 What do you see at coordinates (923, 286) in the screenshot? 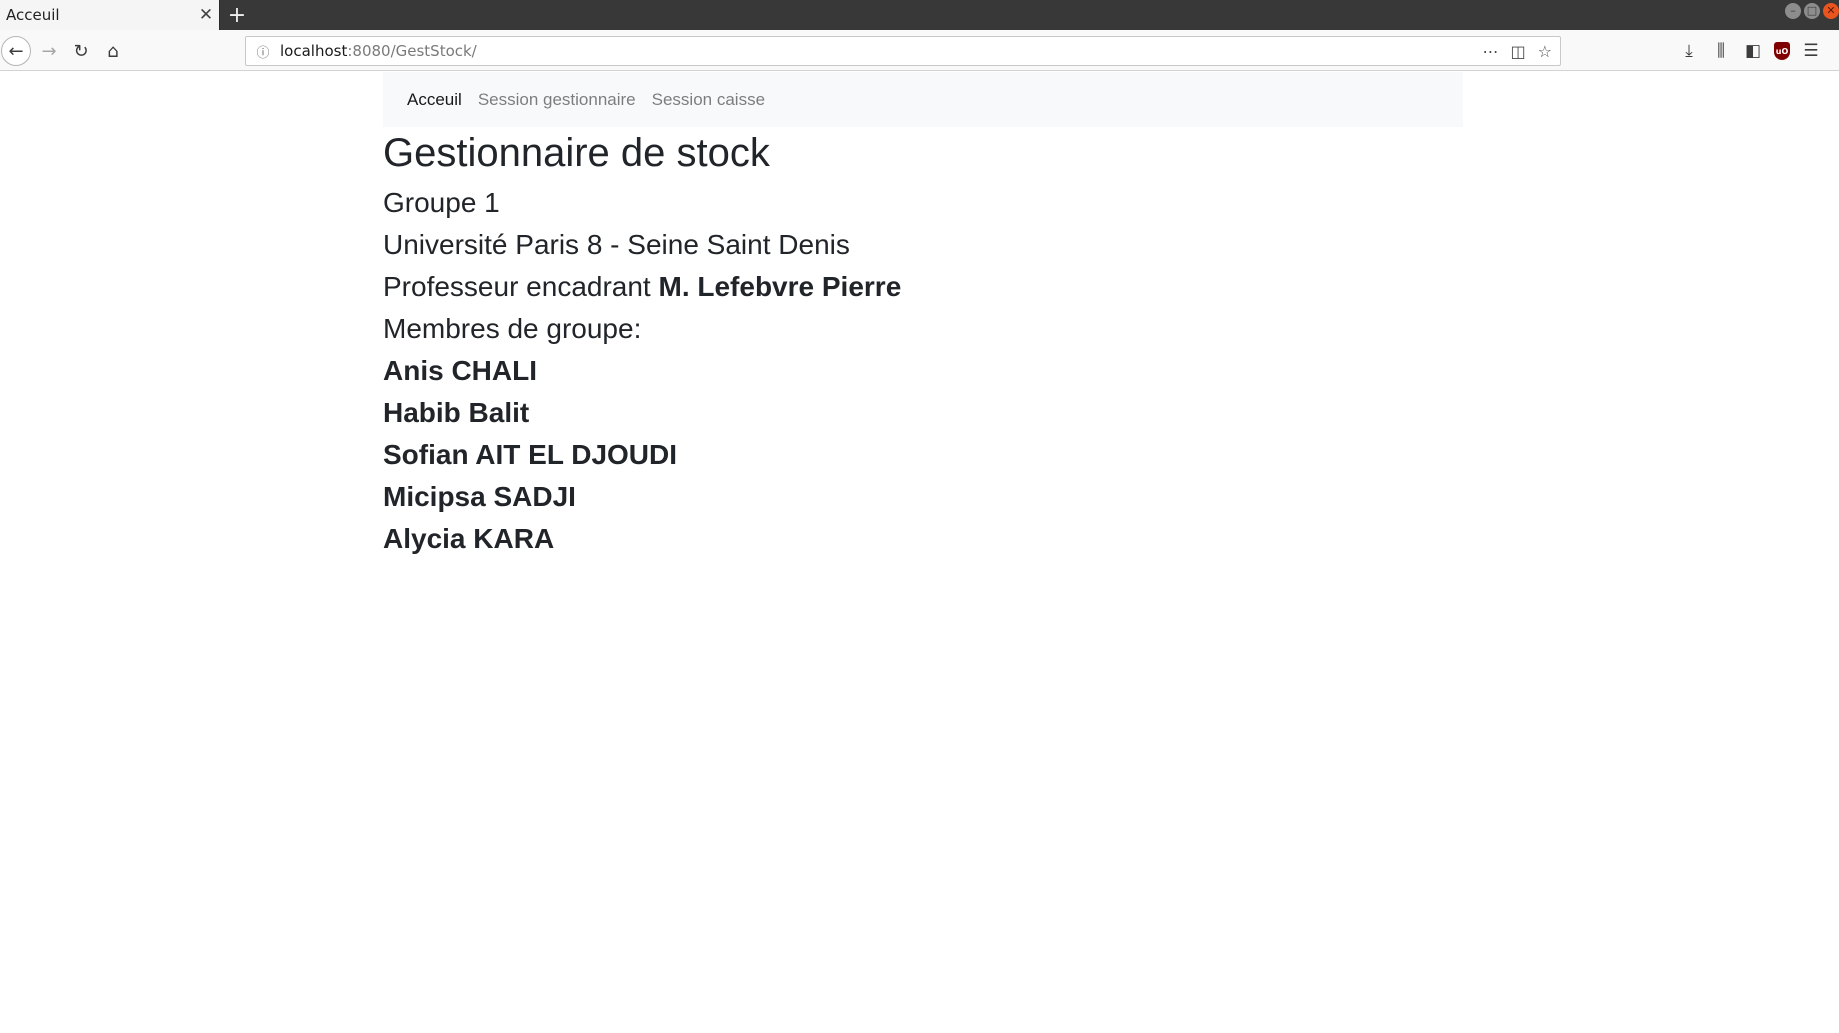
I see `professor-line: Professeur encadrant M. Lefebvre Pierre` at bounding box center [923, 286].